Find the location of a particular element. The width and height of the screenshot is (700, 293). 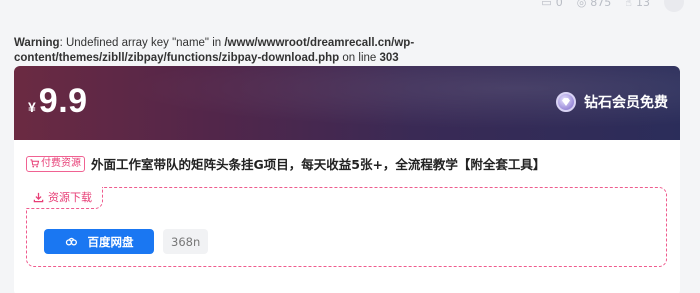

post-title: 外面工作室带队的矩阵头条挂G项目，每天收益5张+，全流程教学【附全套工具】 is located at coordinates (318, 164).